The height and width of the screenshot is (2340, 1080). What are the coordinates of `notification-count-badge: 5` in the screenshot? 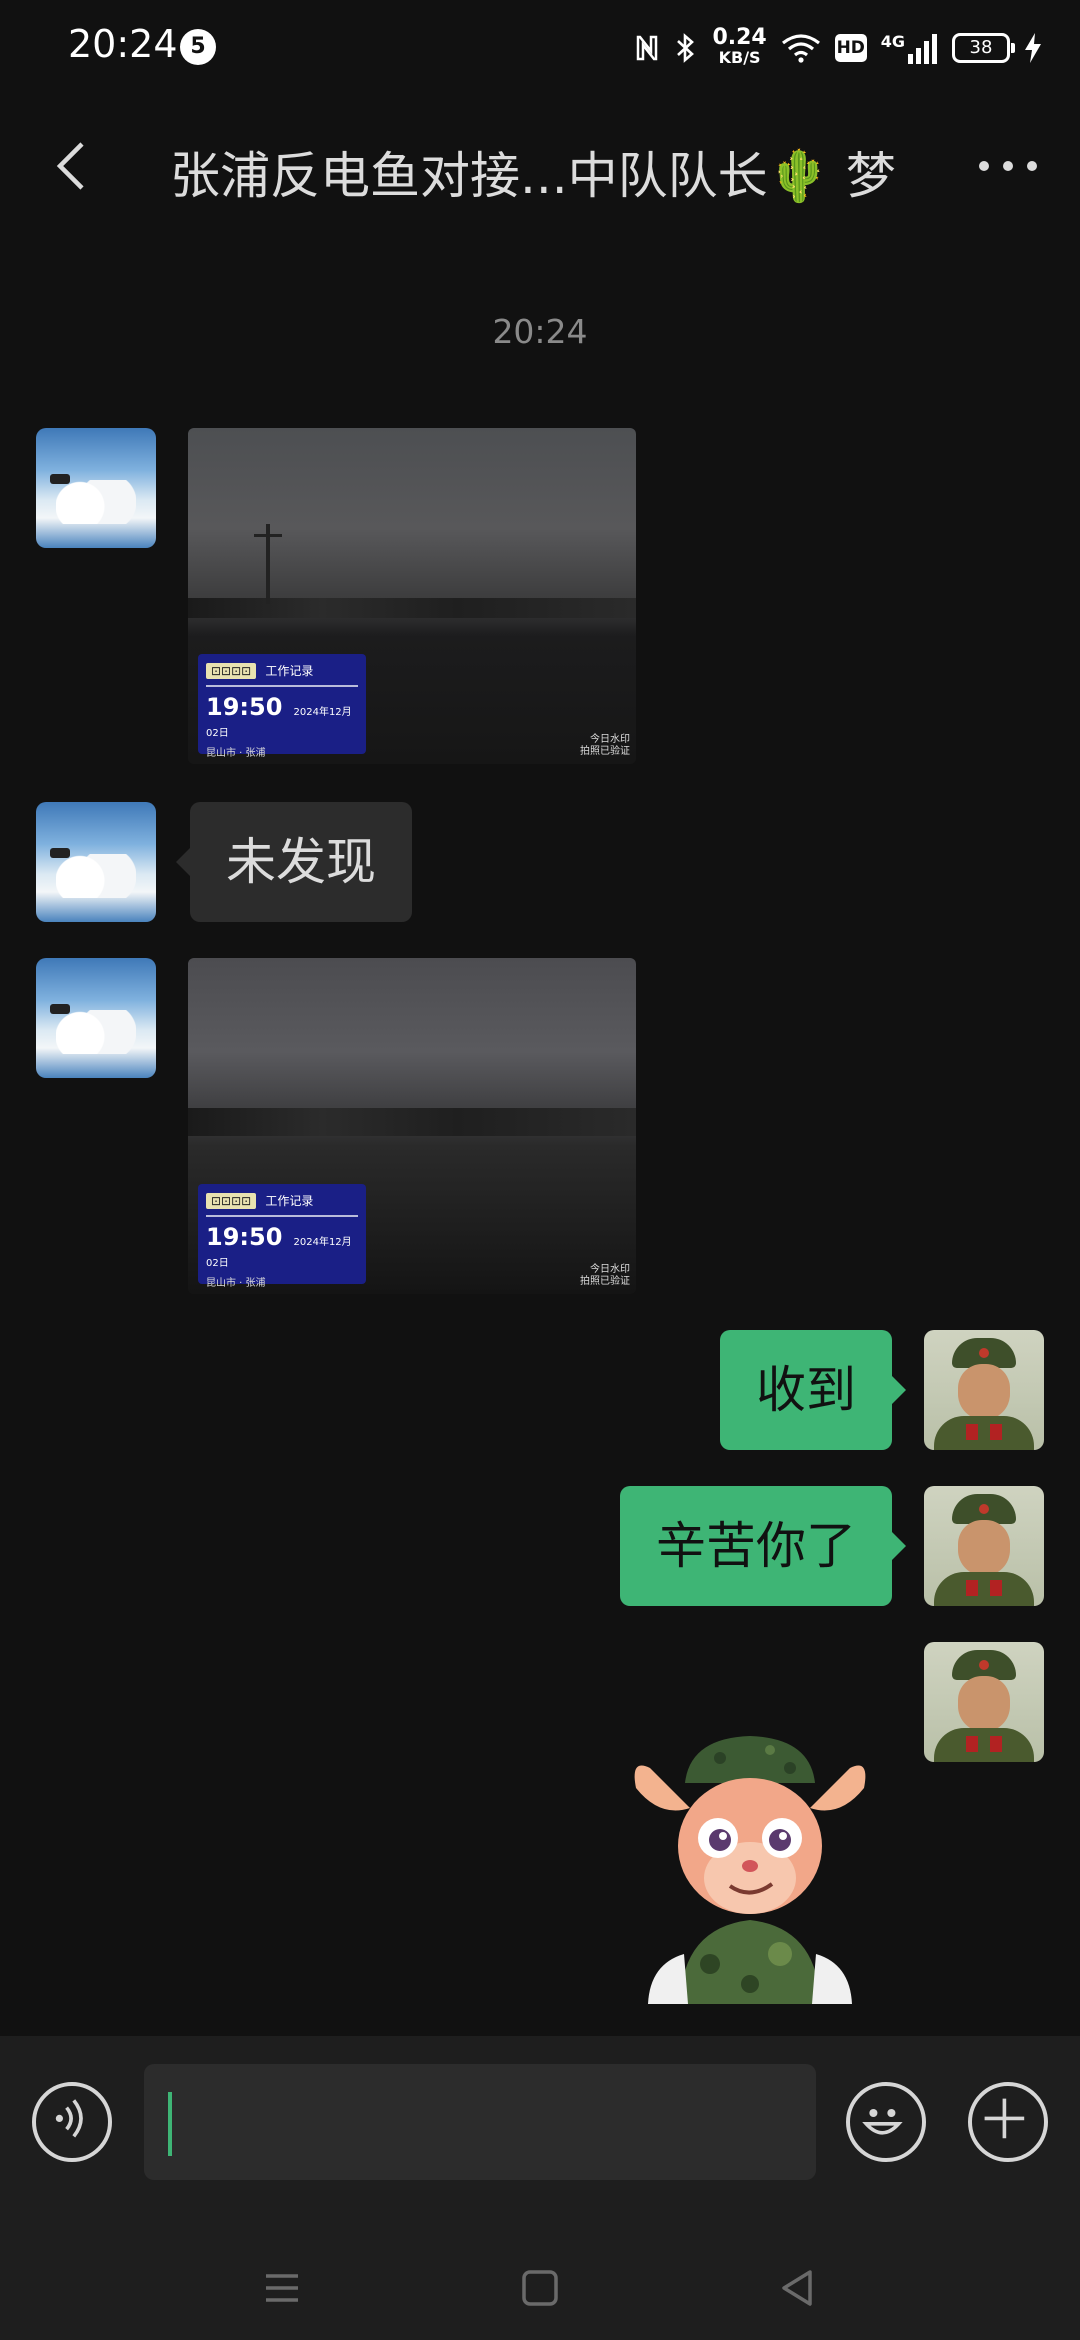 It's located at (198, 47).